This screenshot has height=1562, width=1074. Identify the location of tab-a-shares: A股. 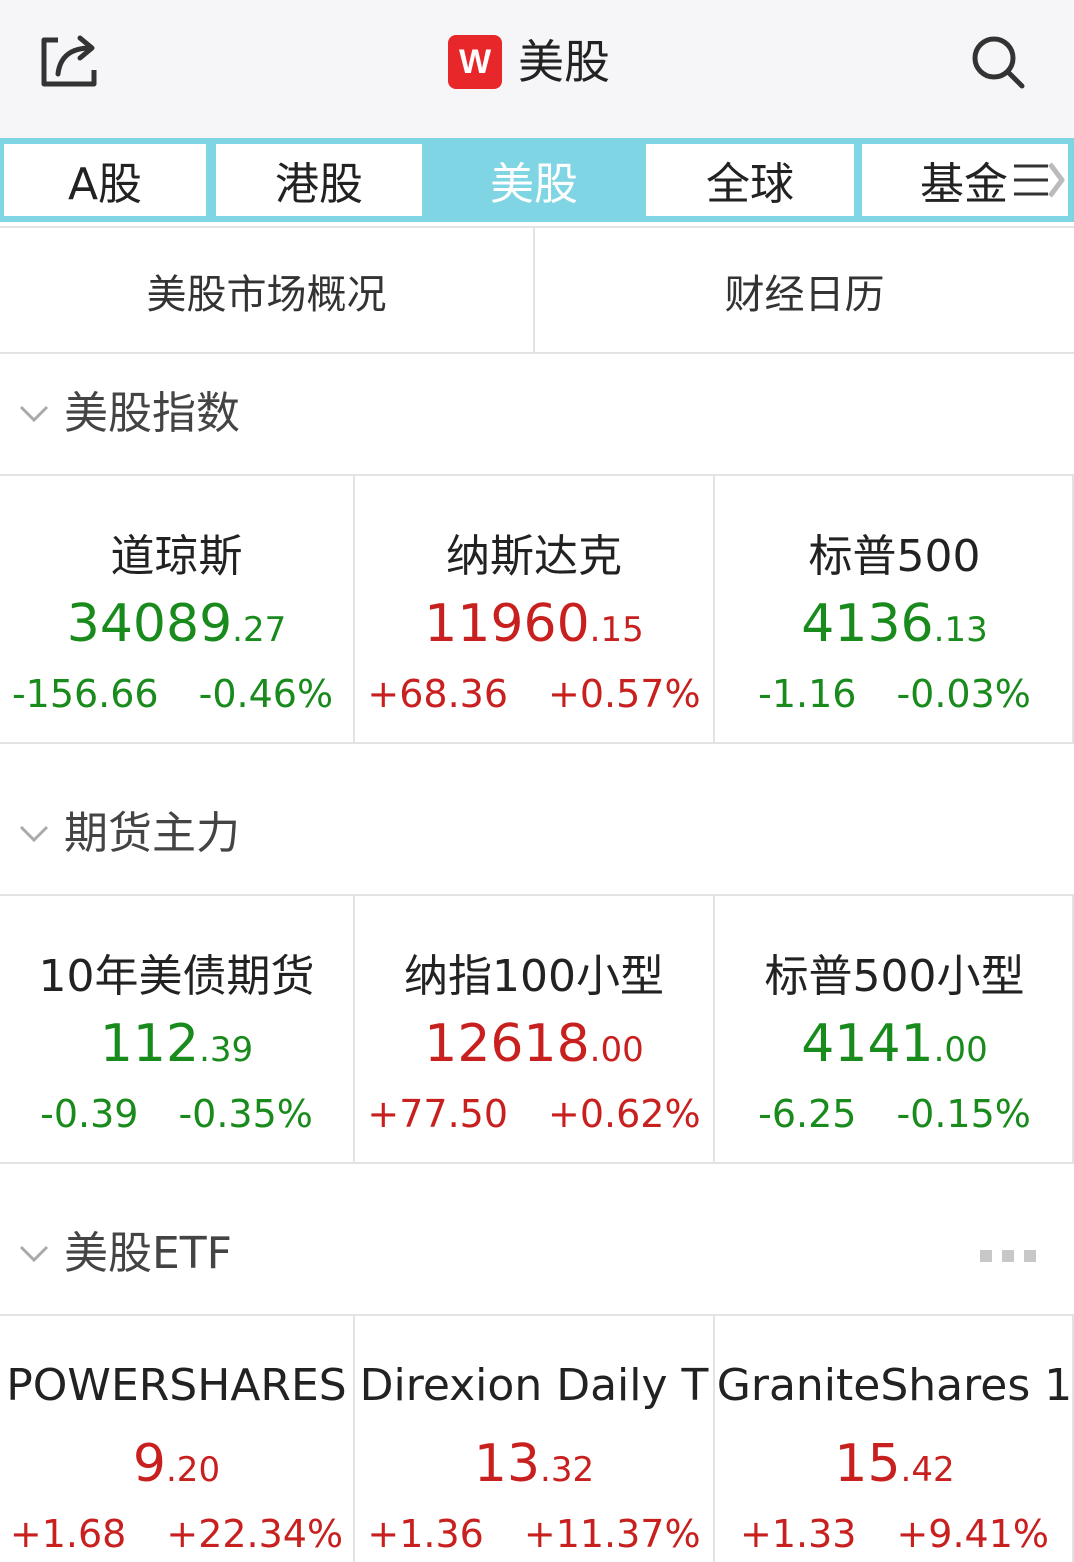
(105, 180).